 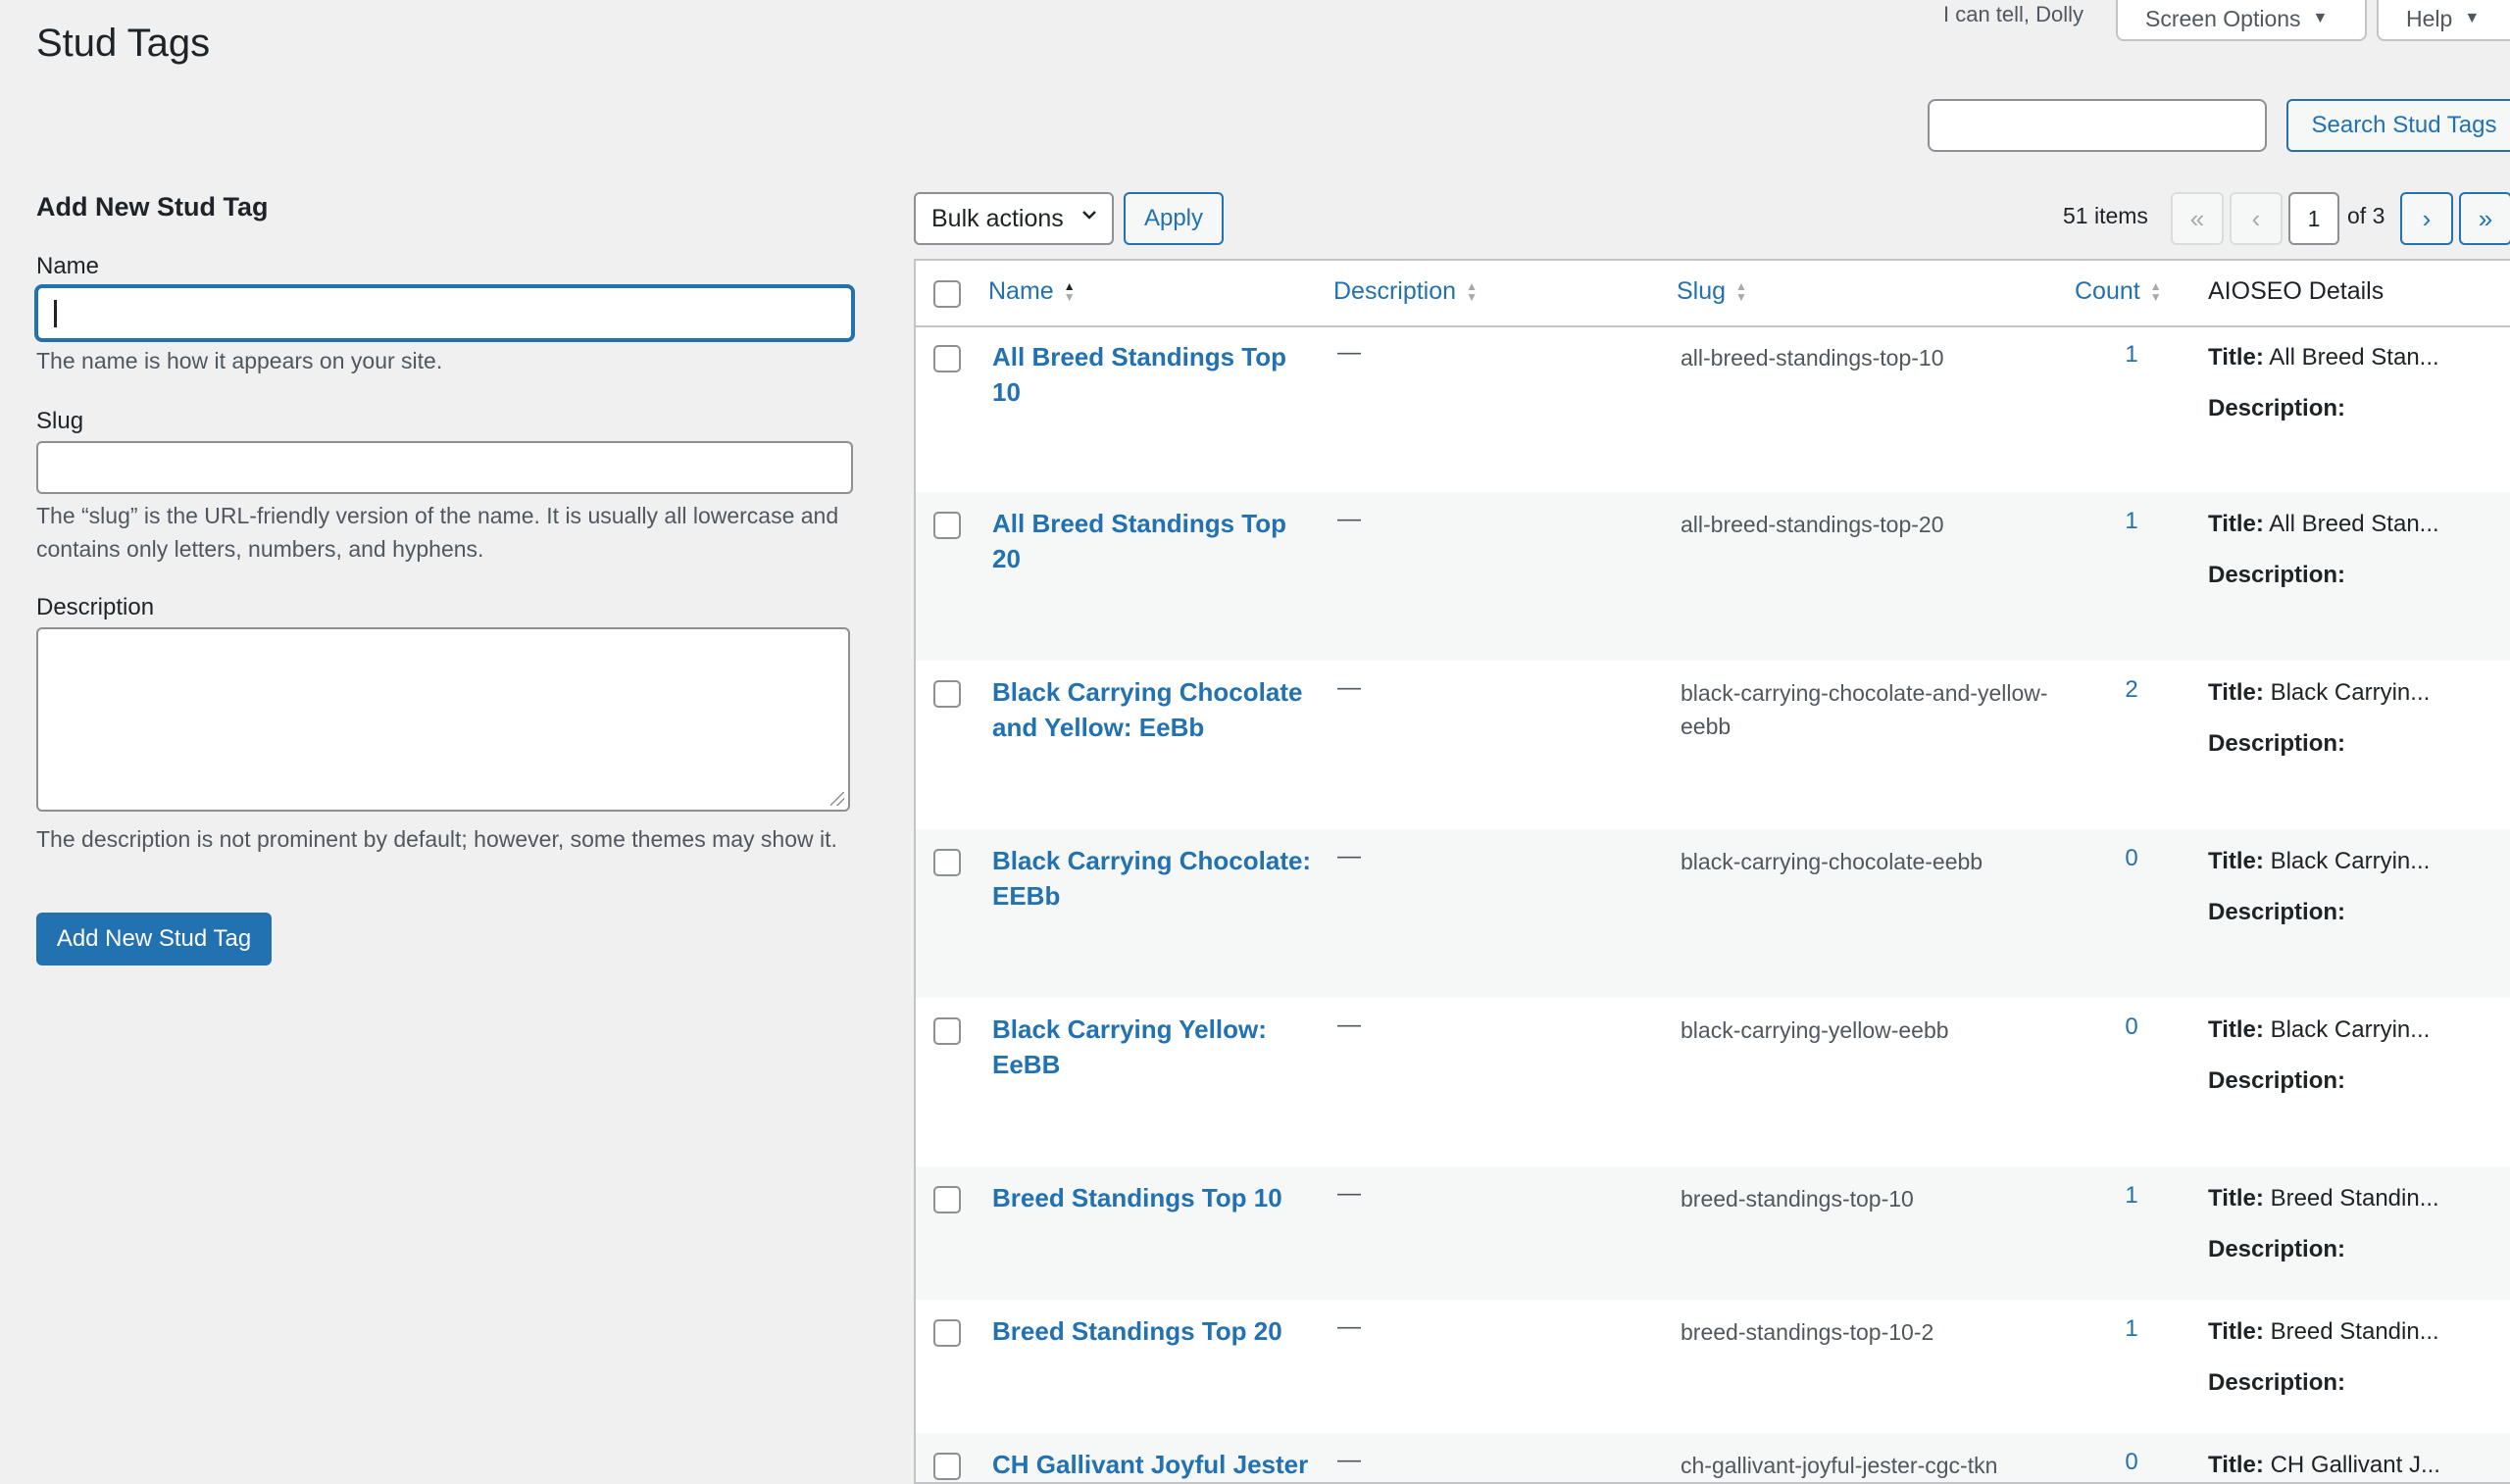 What do you see at coordinates (1154, 541) in the screenshot?
I see `tag-name-link: All Breed Standings Top 20` at bounding box center [1154, 541].